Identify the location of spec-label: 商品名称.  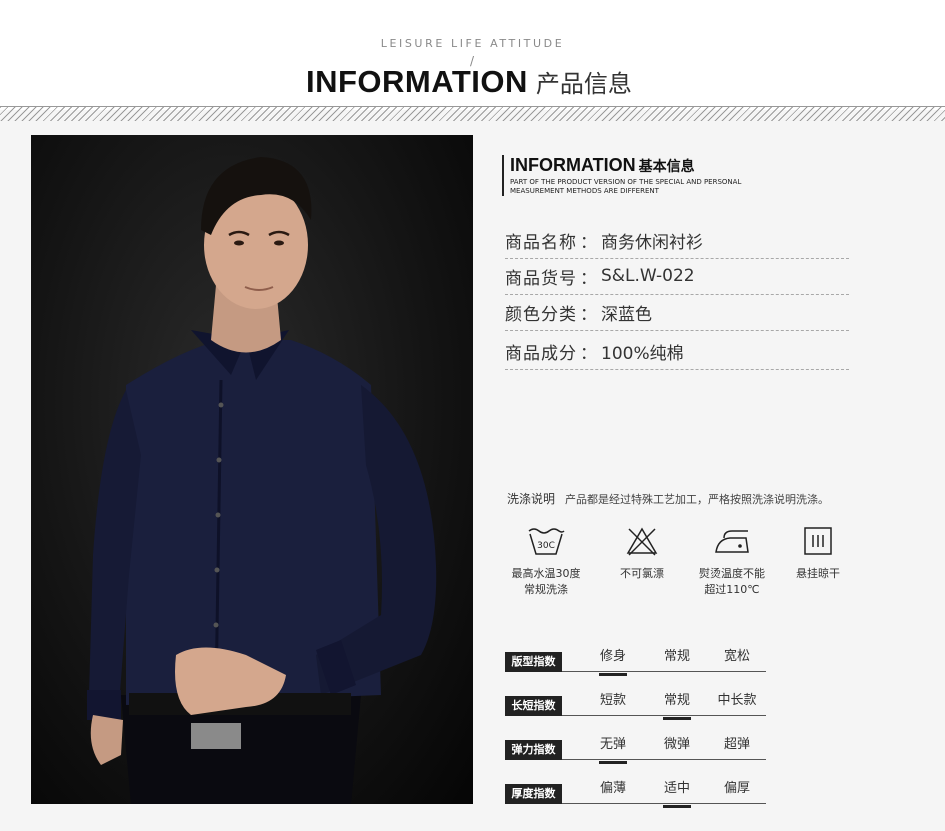
(541, 242).